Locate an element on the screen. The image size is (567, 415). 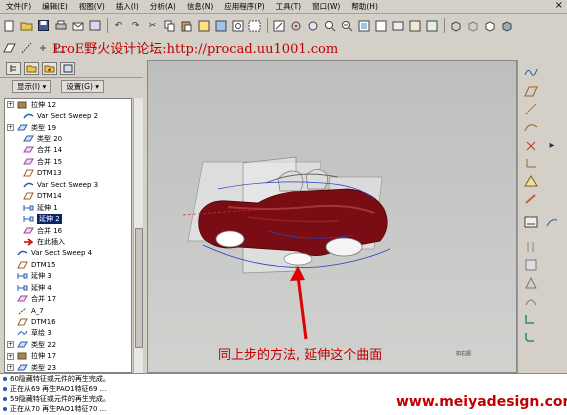
datum-axis-display-icon is located at coordinates (26, 48).